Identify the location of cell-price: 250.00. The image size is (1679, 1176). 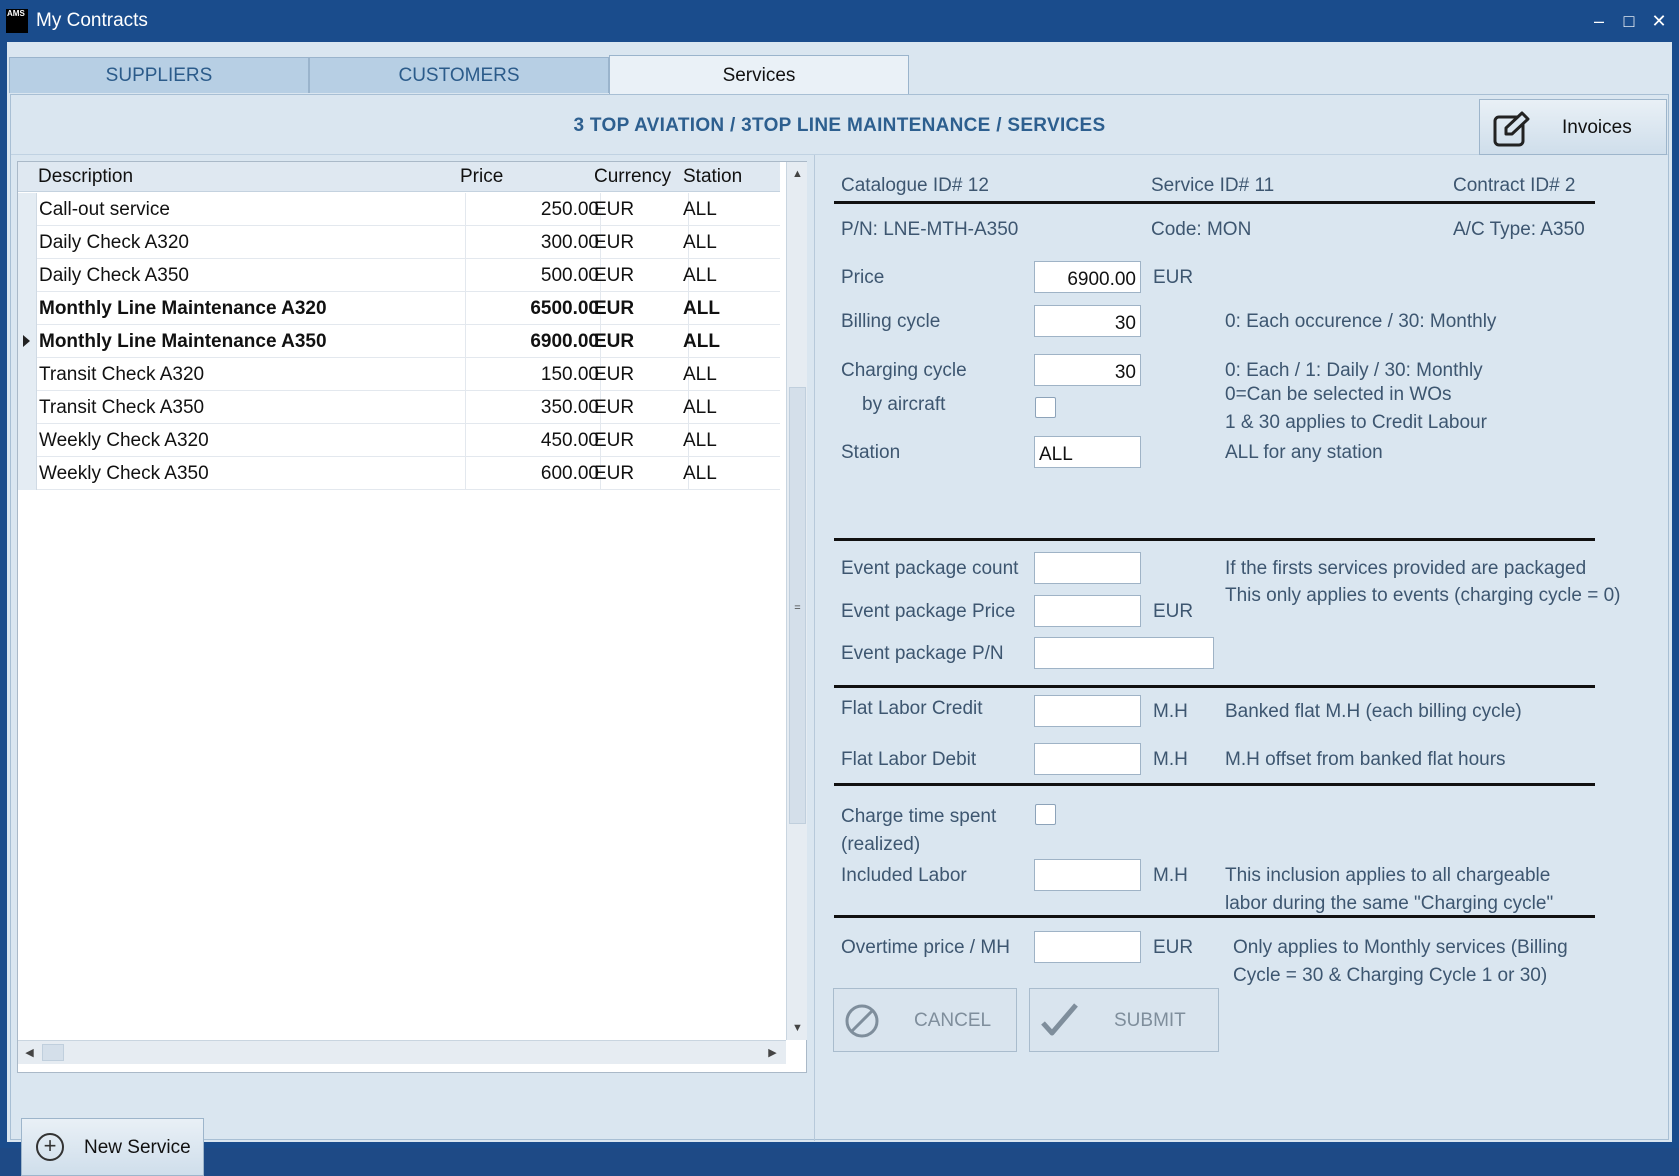
(569, 209).